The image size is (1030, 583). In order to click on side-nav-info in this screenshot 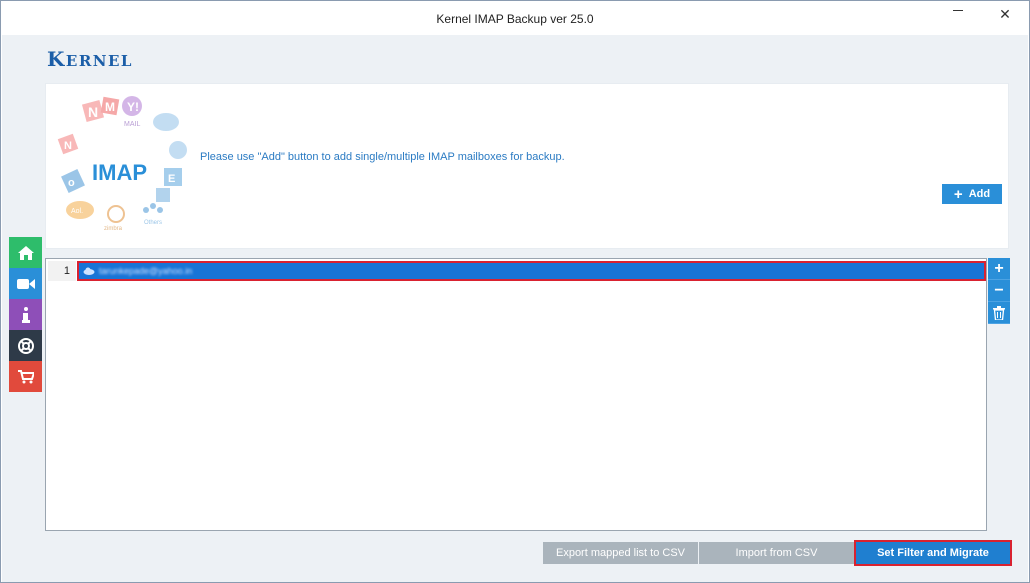, I will do `click(25, 314)`.